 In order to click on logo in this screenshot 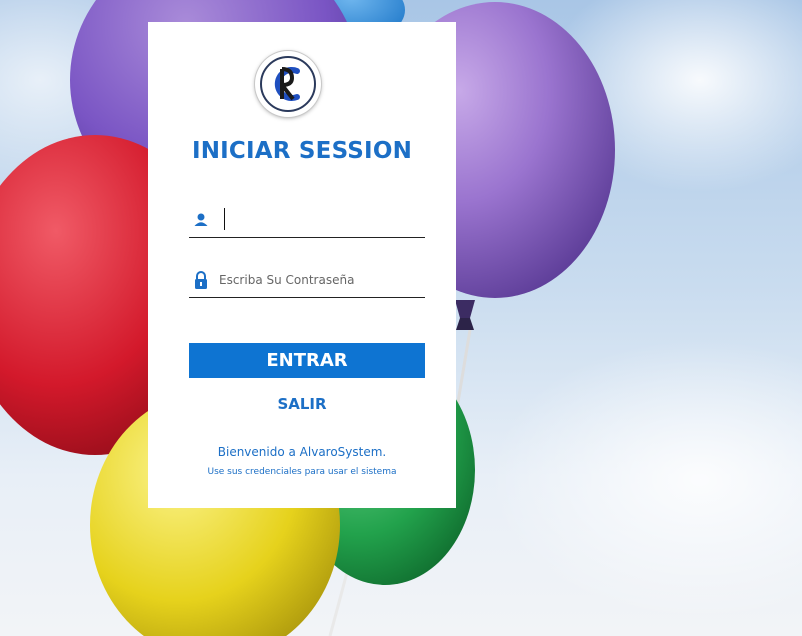, I will do `click(288, 84)`.